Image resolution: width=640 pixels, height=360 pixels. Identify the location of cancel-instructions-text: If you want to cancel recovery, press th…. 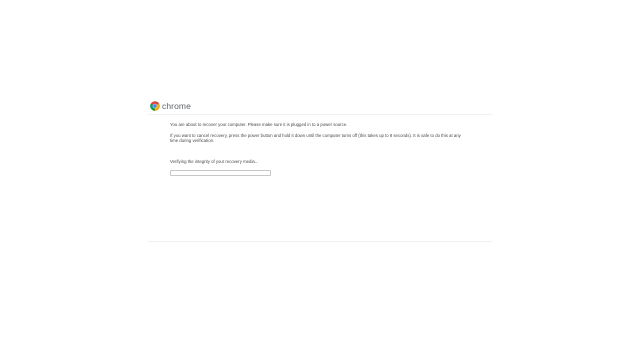
(315, 138).